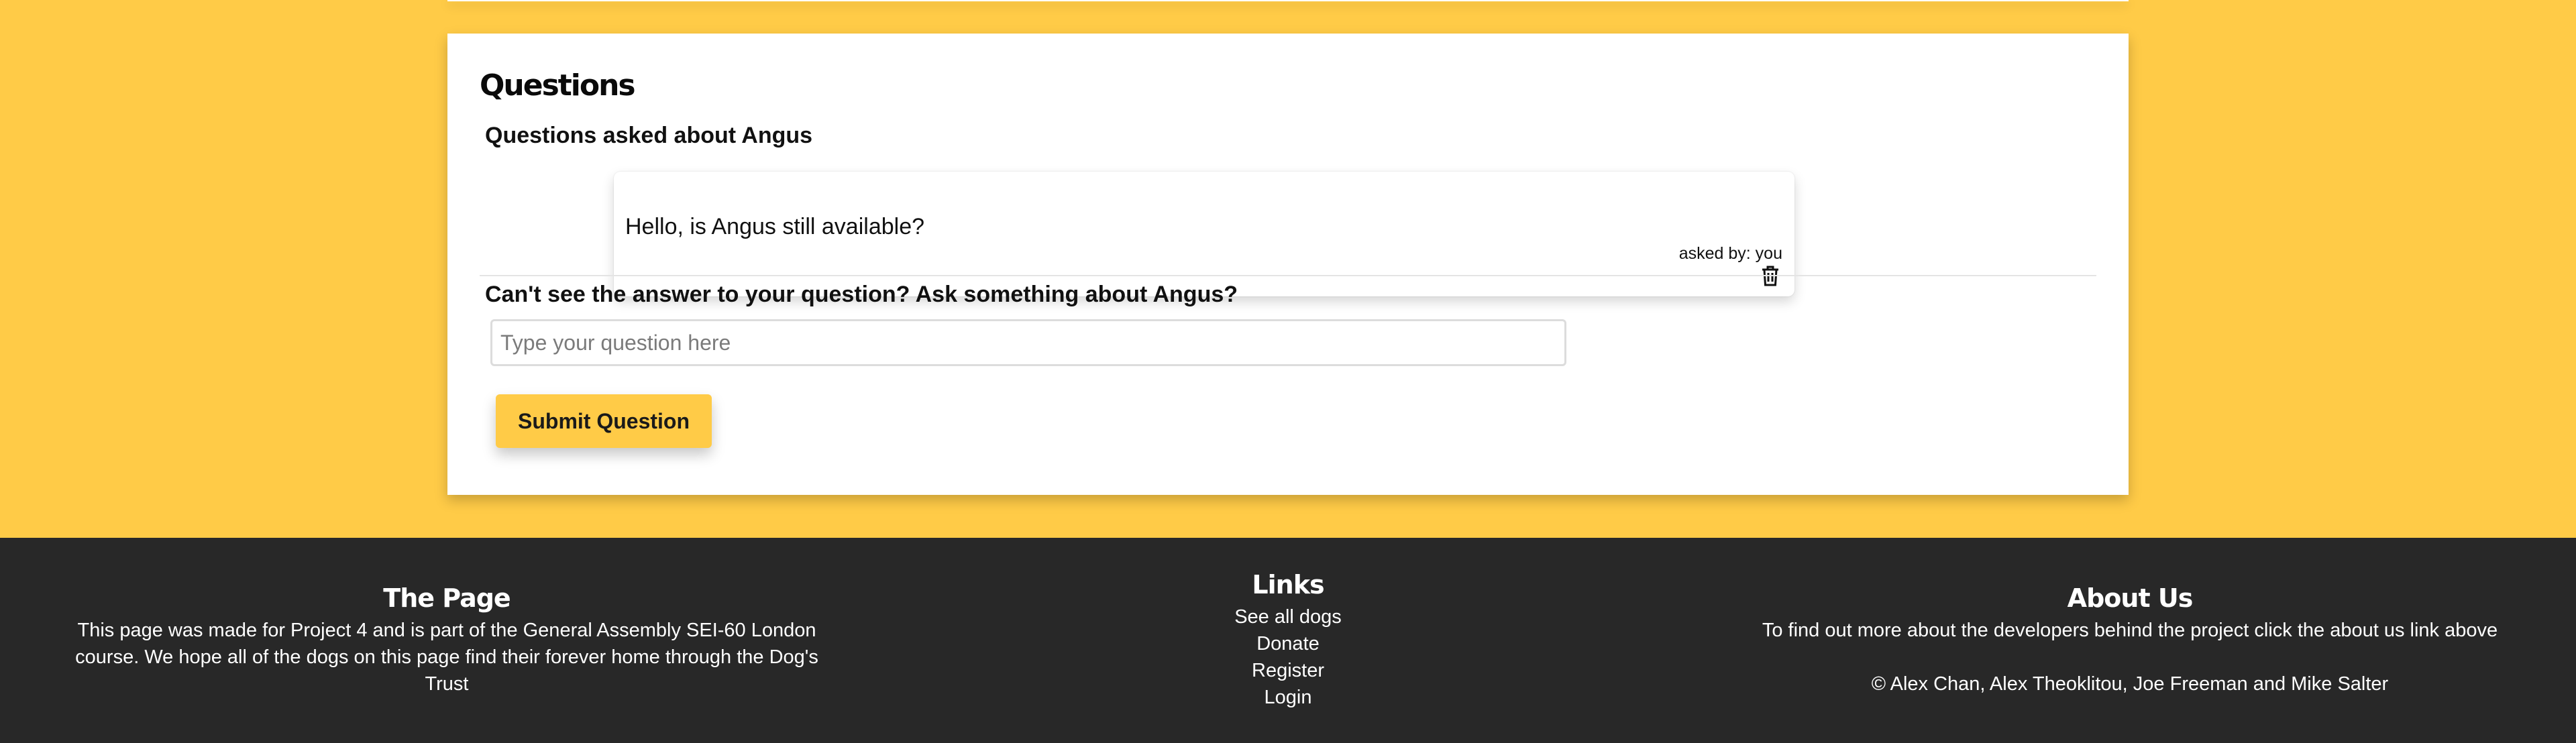 Image resolution: width=2576 pixels, height=743 pixels. Describe the element at coordinates (1288, 0) in the screenshot. I see `previous-card-edge` at that location.